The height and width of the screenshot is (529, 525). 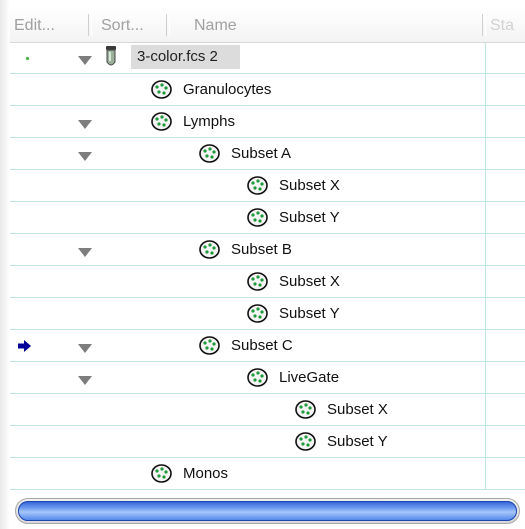 I want to click on sample-name: 3-color.fcs 2, so click(x=185, y=57).